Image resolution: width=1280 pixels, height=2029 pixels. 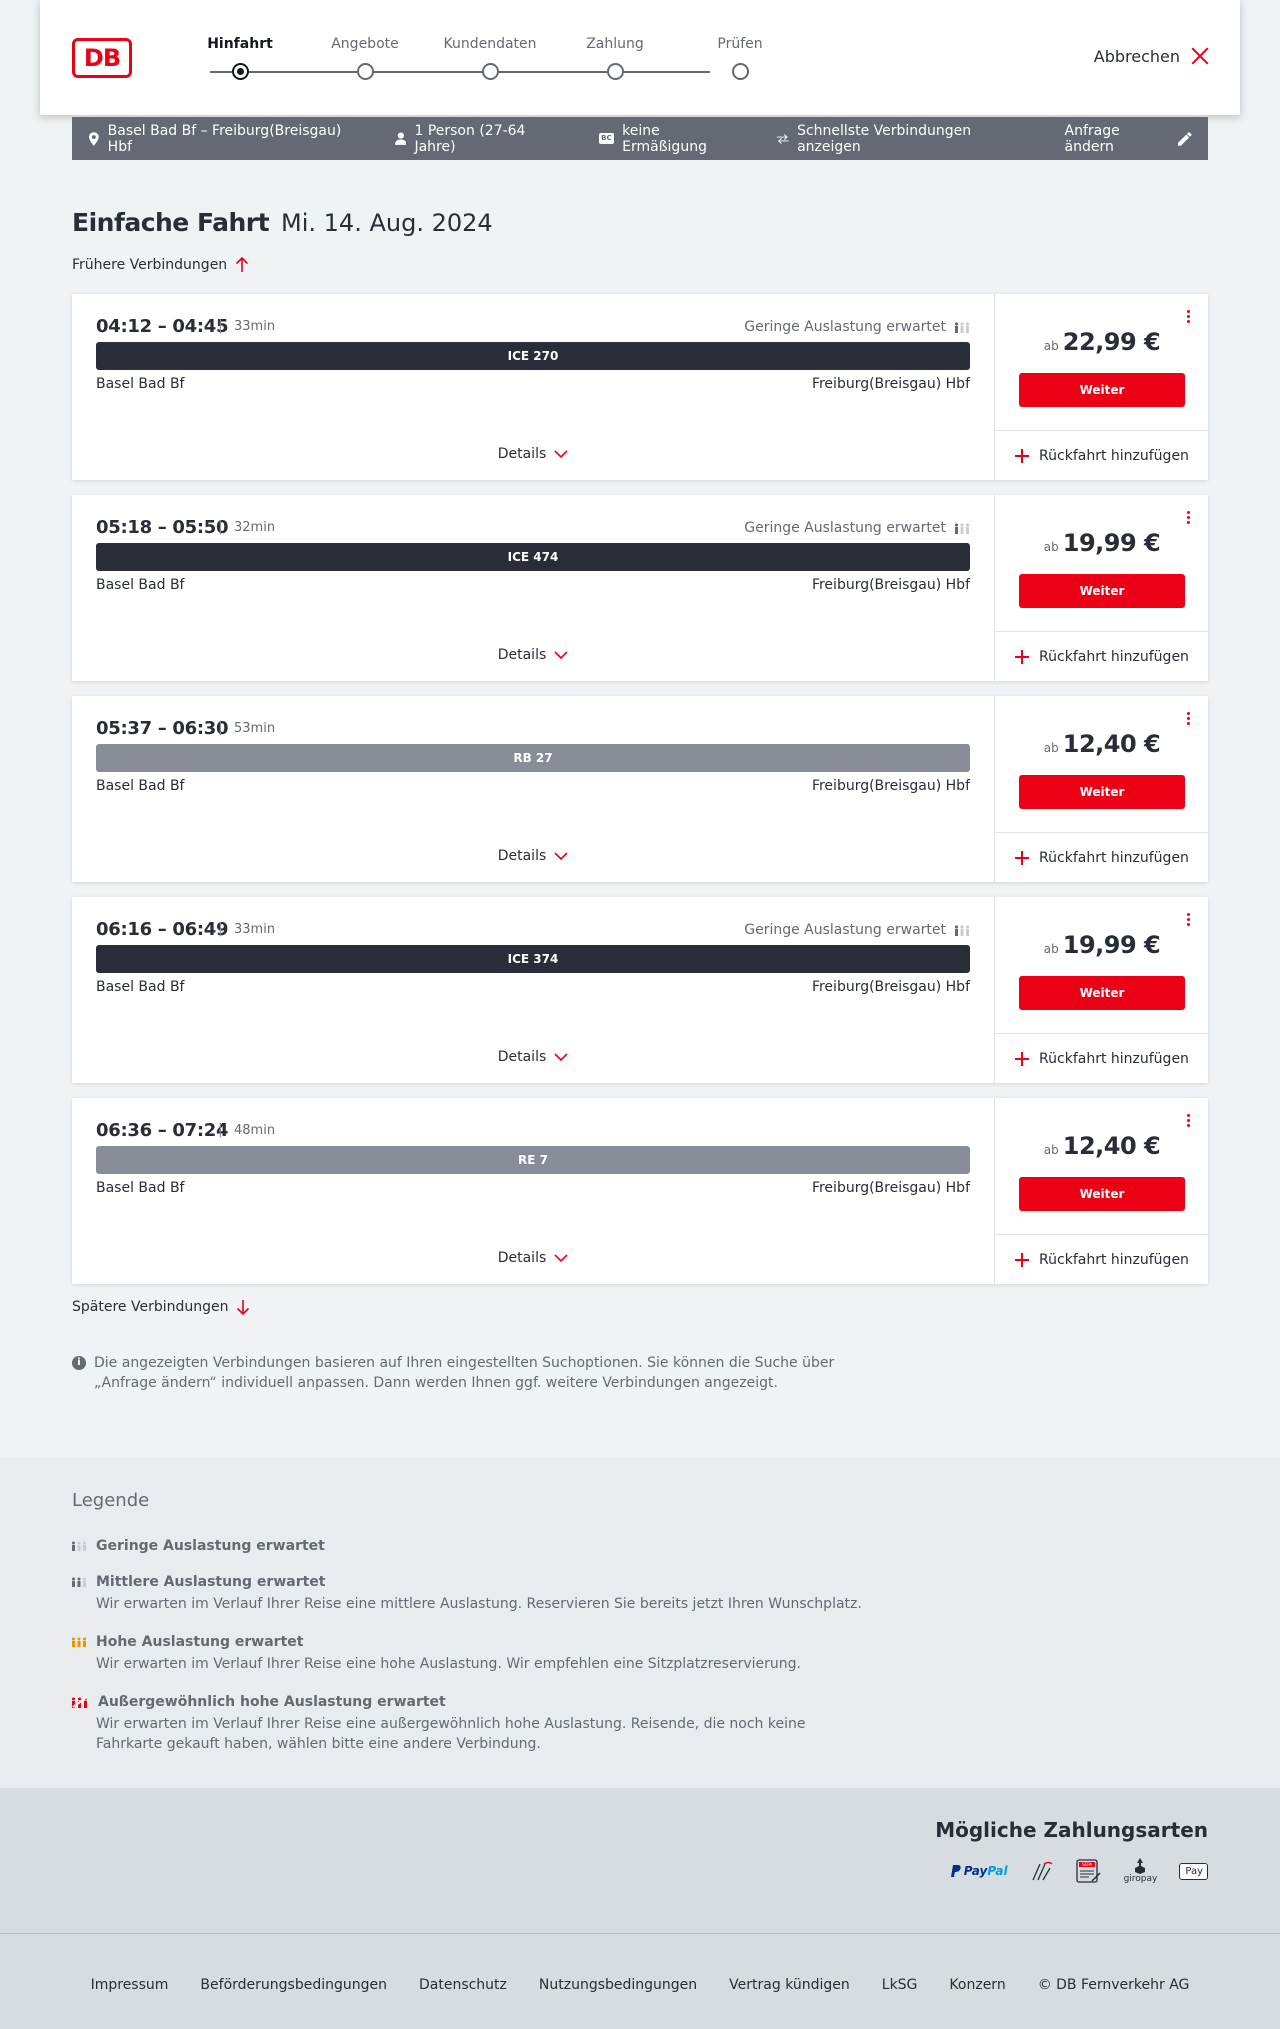 What do you see at coordinates (533, 1160) in the screenshot?
I see `train-bar: RE 7` at bounding box center [533, 1160].